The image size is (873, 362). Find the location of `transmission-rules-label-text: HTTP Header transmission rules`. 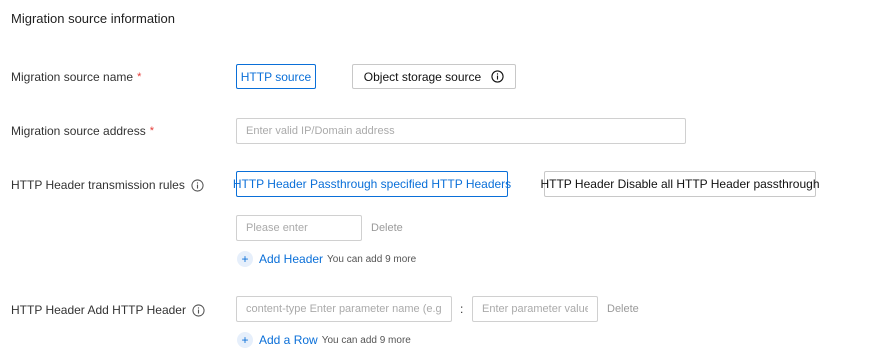

transmission-rules-label-text: HTTP Header transmission rules is located at coordinates (98, 185).